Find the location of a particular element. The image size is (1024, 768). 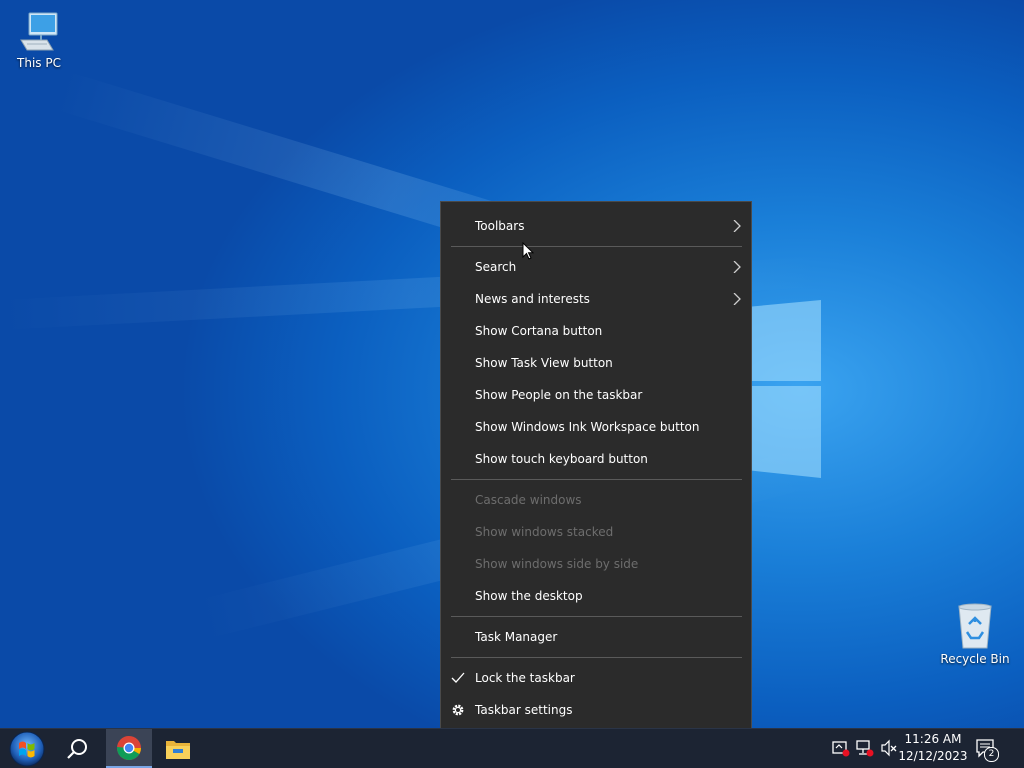

menu-item-label: Show windows stacked is located at coordinates (544, 532).